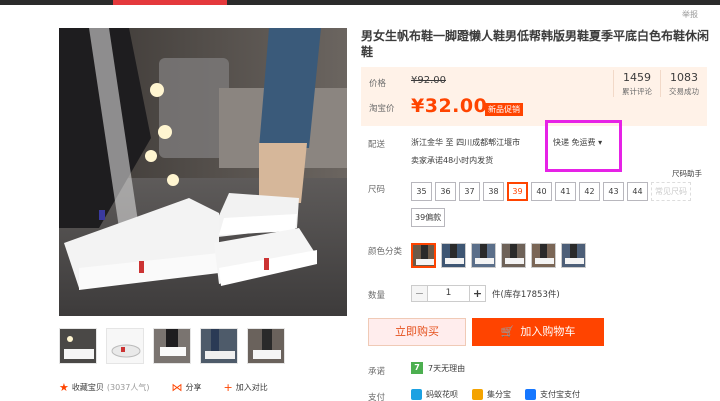 This screenshot has width=720, height=401. What do you see at coordinates (193, 387) in the screenshot?
I see `share-label: 分享` at bounding box center [193, 387].